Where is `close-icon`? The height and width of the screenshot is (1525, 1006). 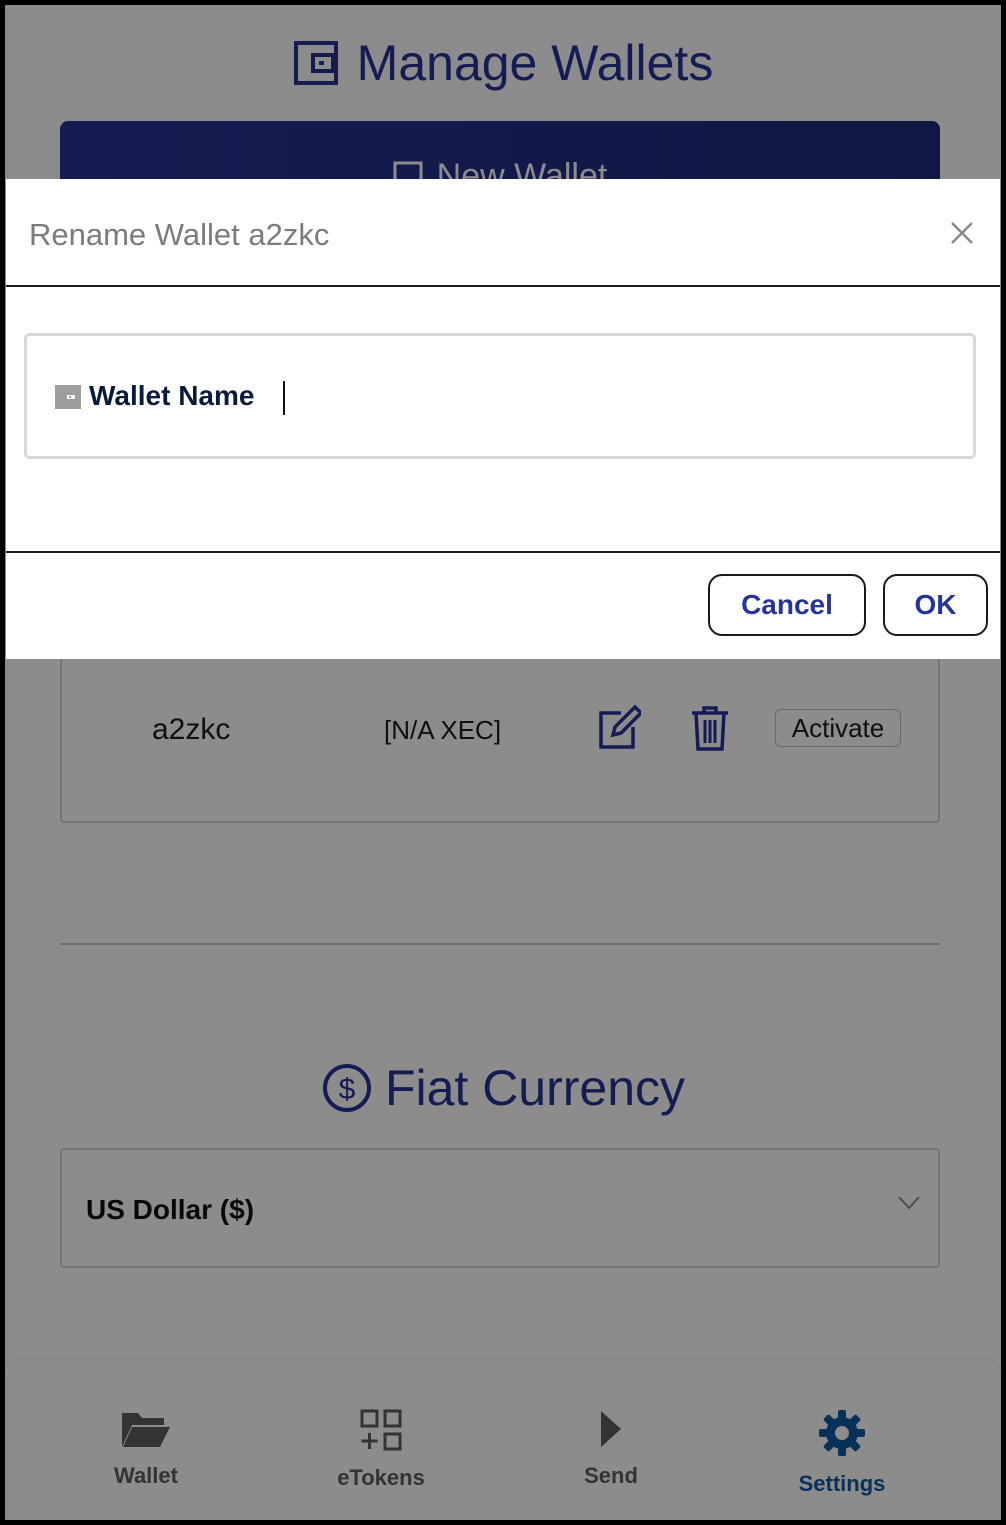
close-icon is located at coordinates (962, 233).